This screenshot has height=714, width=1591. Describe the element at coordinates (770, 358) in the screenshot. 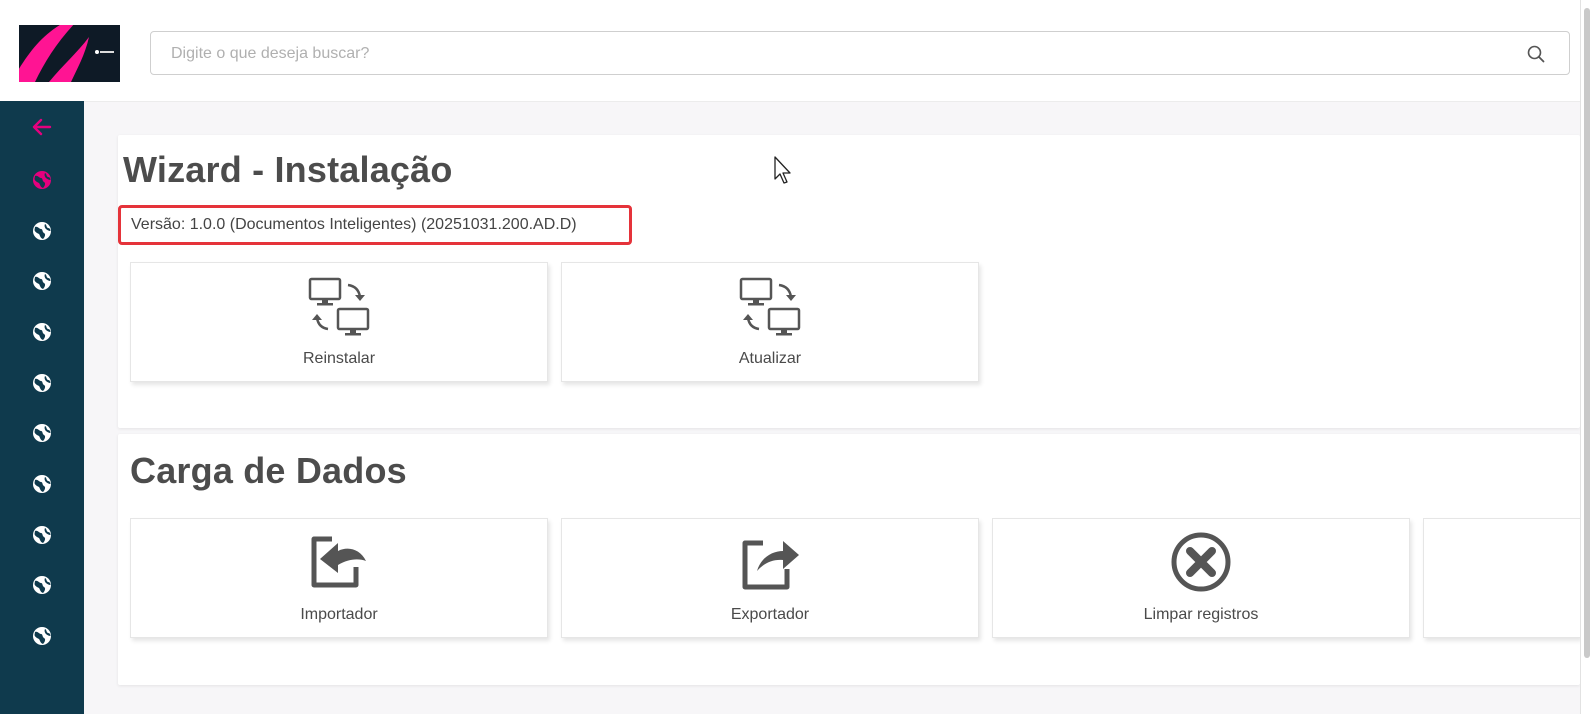

I see `update-label: Atualizar` at that location.